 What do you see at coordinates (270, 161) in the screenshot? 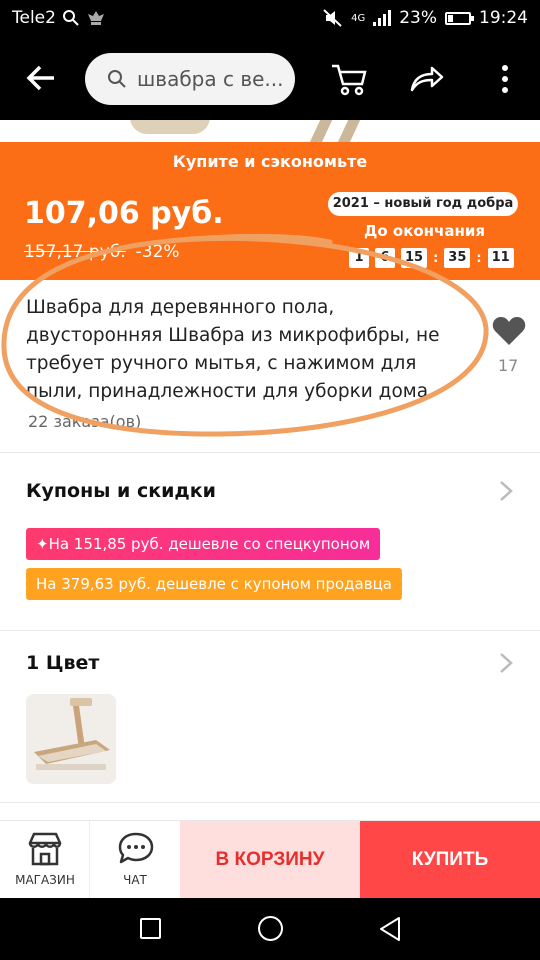
I see `promo-title: Купите и сэкономьте` at bounding box center [270, 161].